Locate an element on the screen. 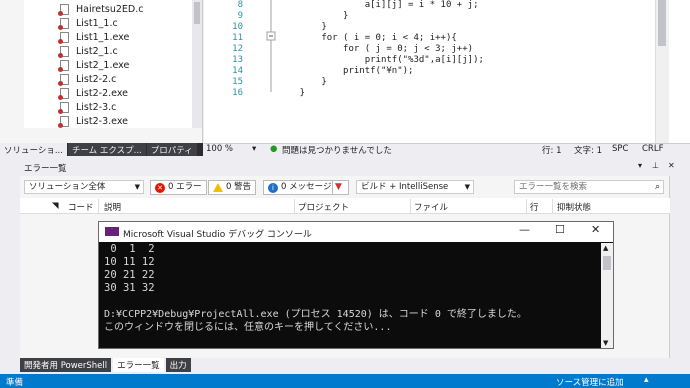 The image size is (690, 388). code-line: a[i][j] = i * 10 + j; is located at coordinates (378, 5).